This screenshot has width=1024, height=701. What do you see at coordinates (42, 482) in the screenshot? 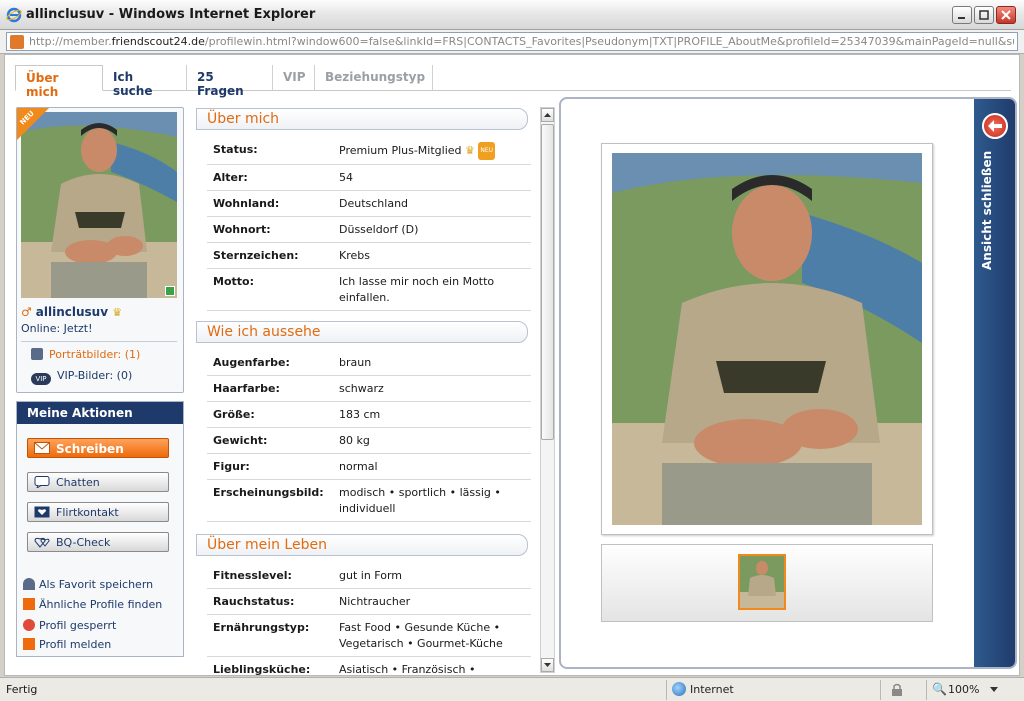
I see `chat-bubble-icon` at bounding box center [42, 482].